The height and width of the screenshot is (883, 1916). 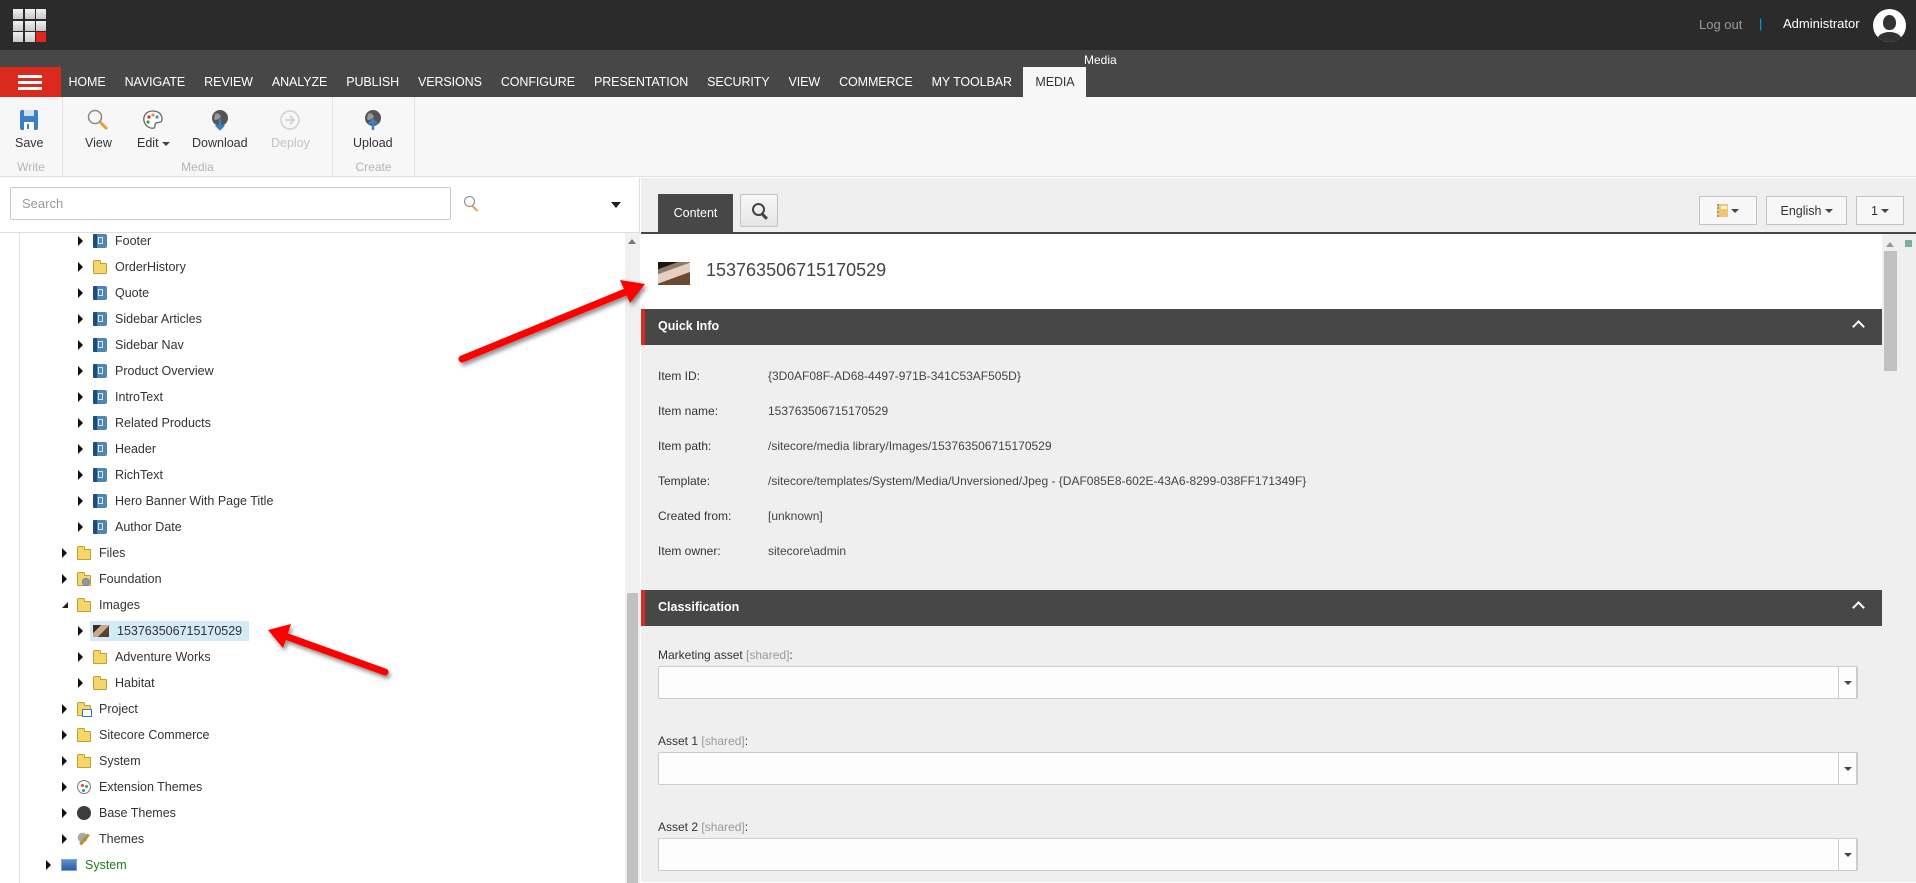 I want to click on search-tab-icon, so click(x=759, y=210).